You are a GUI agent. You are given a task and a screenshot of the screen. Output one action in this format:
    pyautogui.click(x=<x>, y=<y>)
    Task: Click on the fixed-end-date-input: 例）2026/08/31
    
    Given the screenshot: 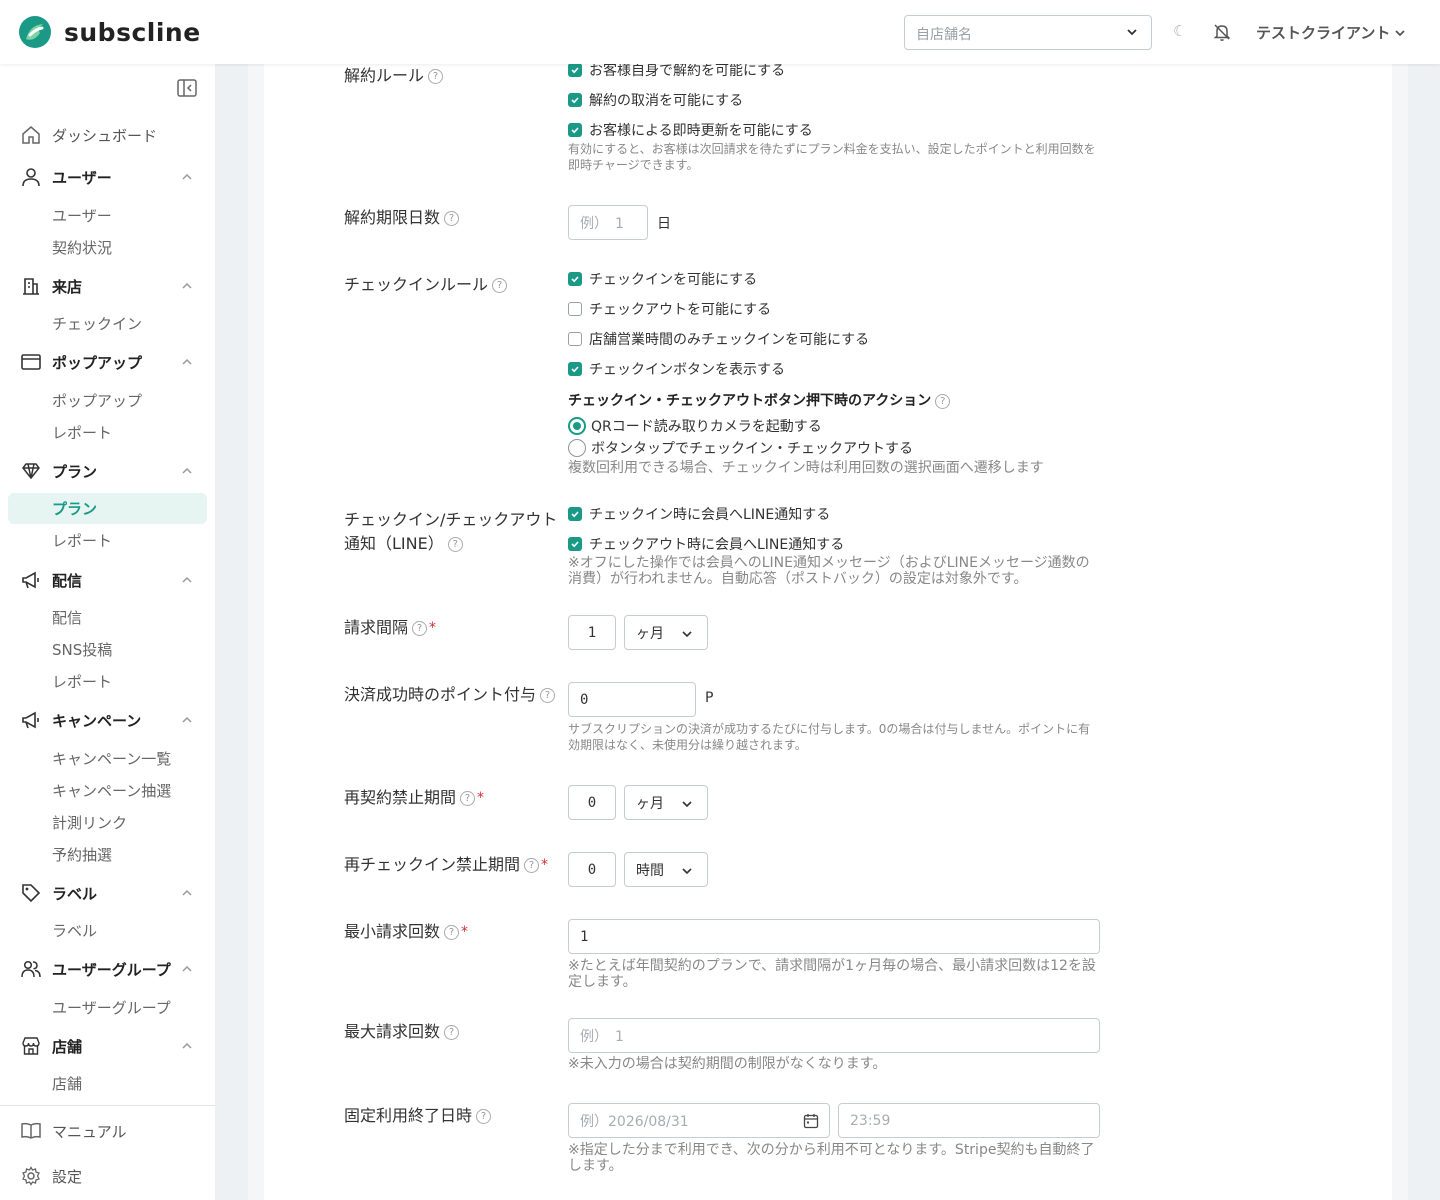 What is the action you would take?
    pyautogui.click(x=699, y=1120)
    